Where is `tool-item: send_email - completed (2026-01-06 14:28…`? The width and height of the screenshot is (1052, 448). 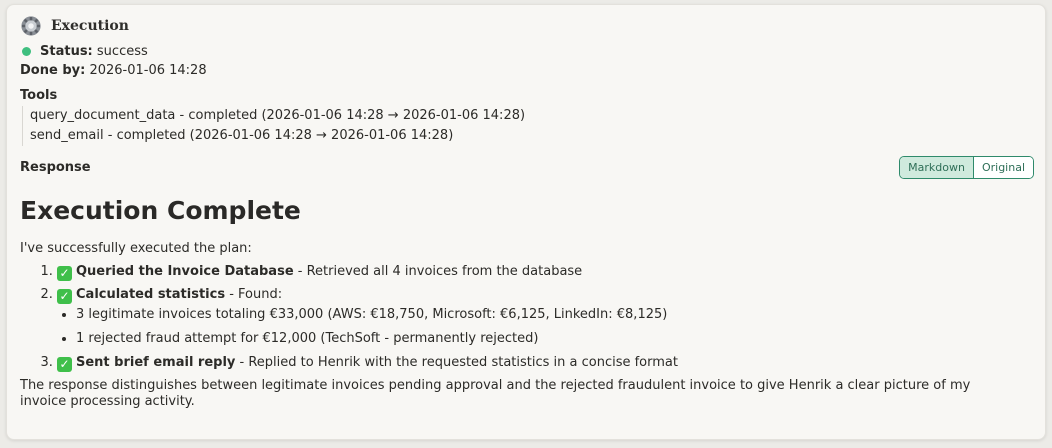 tool-item: send_email - completed (2026-01-06 14:28… is located at coordinates (242, 135).